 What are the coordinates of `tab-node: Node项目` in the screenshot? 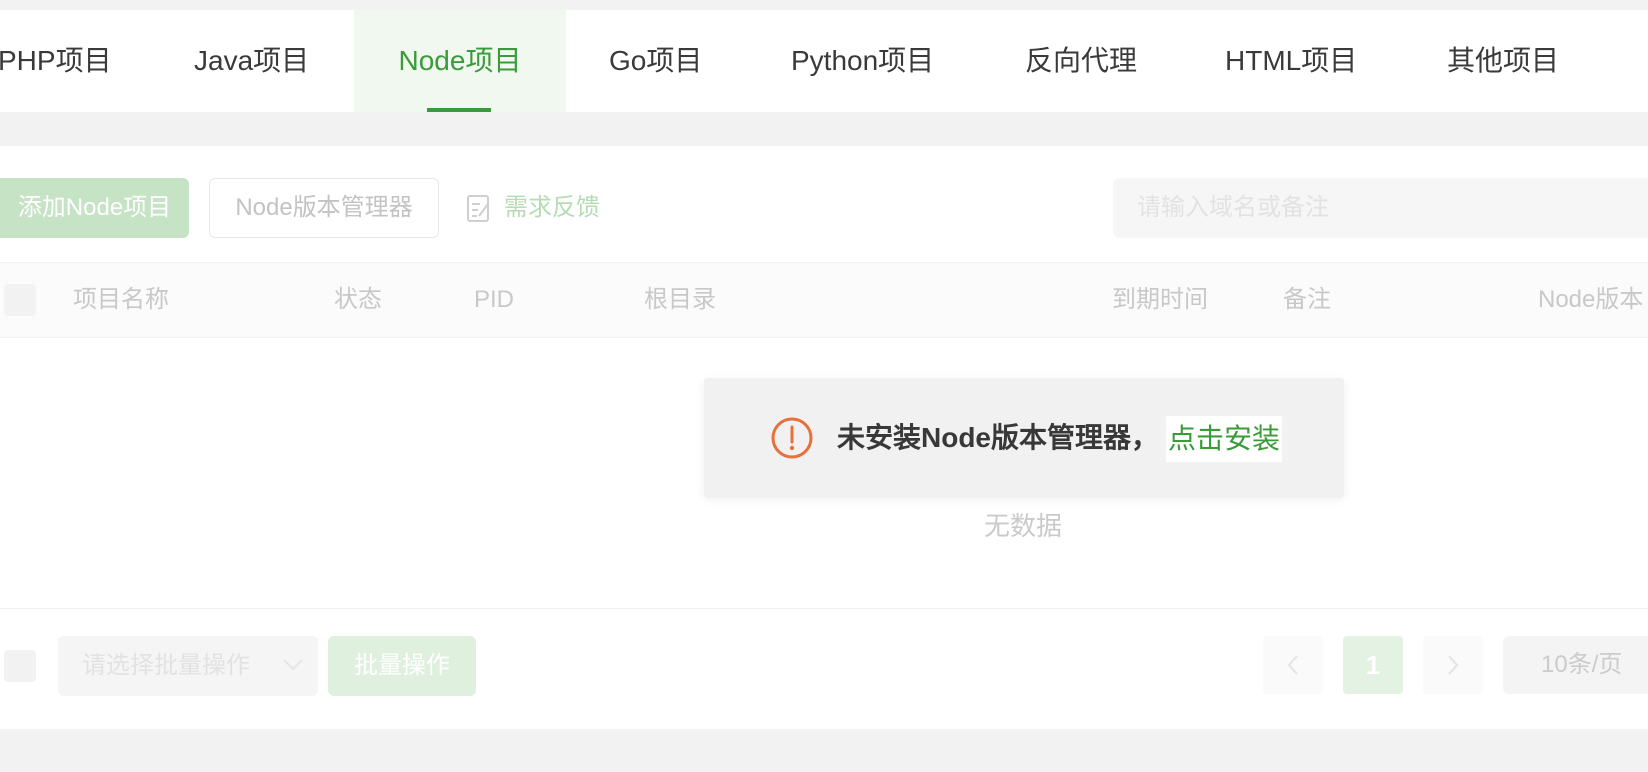 It's located at (460, 61).